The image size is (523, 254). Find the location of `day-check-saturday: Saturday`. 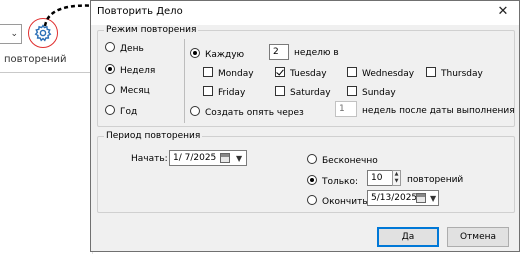

day-check-saturday: Saturday is located at coordinates (303, 92).